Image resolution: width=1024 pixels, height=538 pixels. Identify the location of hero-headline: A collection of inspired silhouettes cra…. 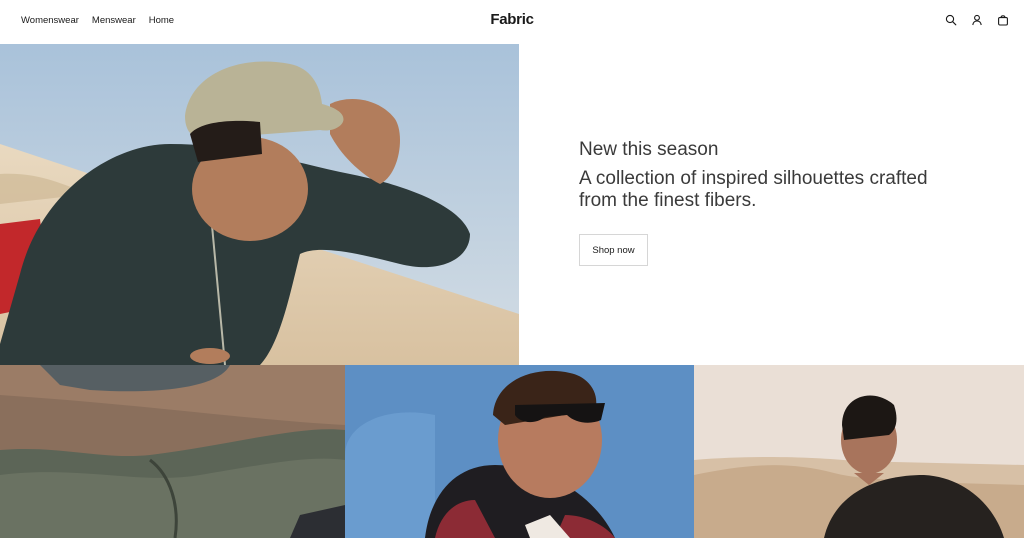
(753, 189).